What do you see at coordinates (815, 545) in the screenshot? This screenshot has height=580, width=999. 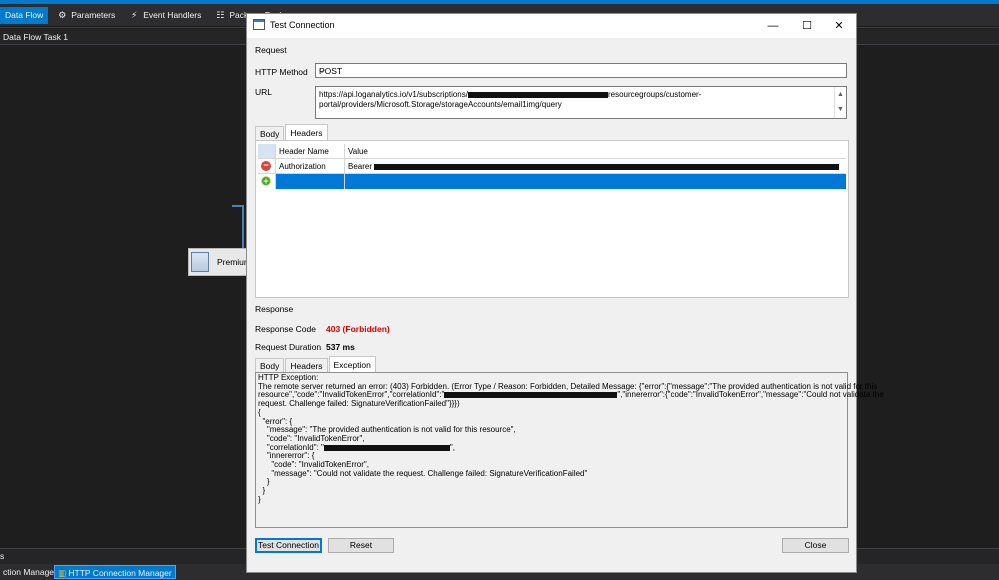 I see `close-button: Close` at bounding box center [815, 545].